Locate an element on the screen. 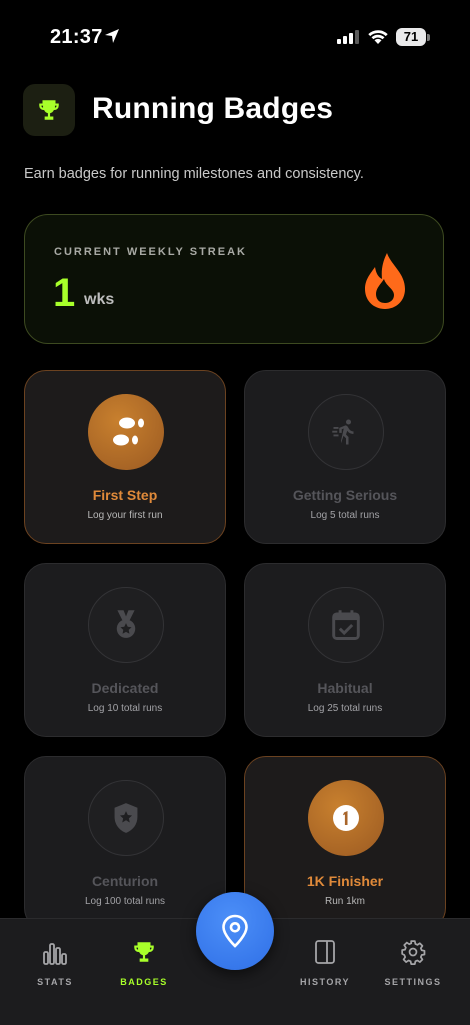  tab-stats: STATS is located at coordinates (55, 962).